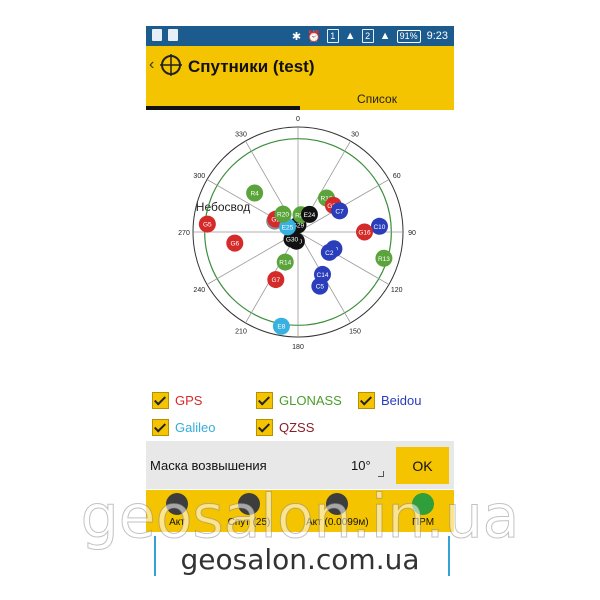 This screenshot has width=600, height=600. I want to click on satellite-label: R13, so click(384, 259).